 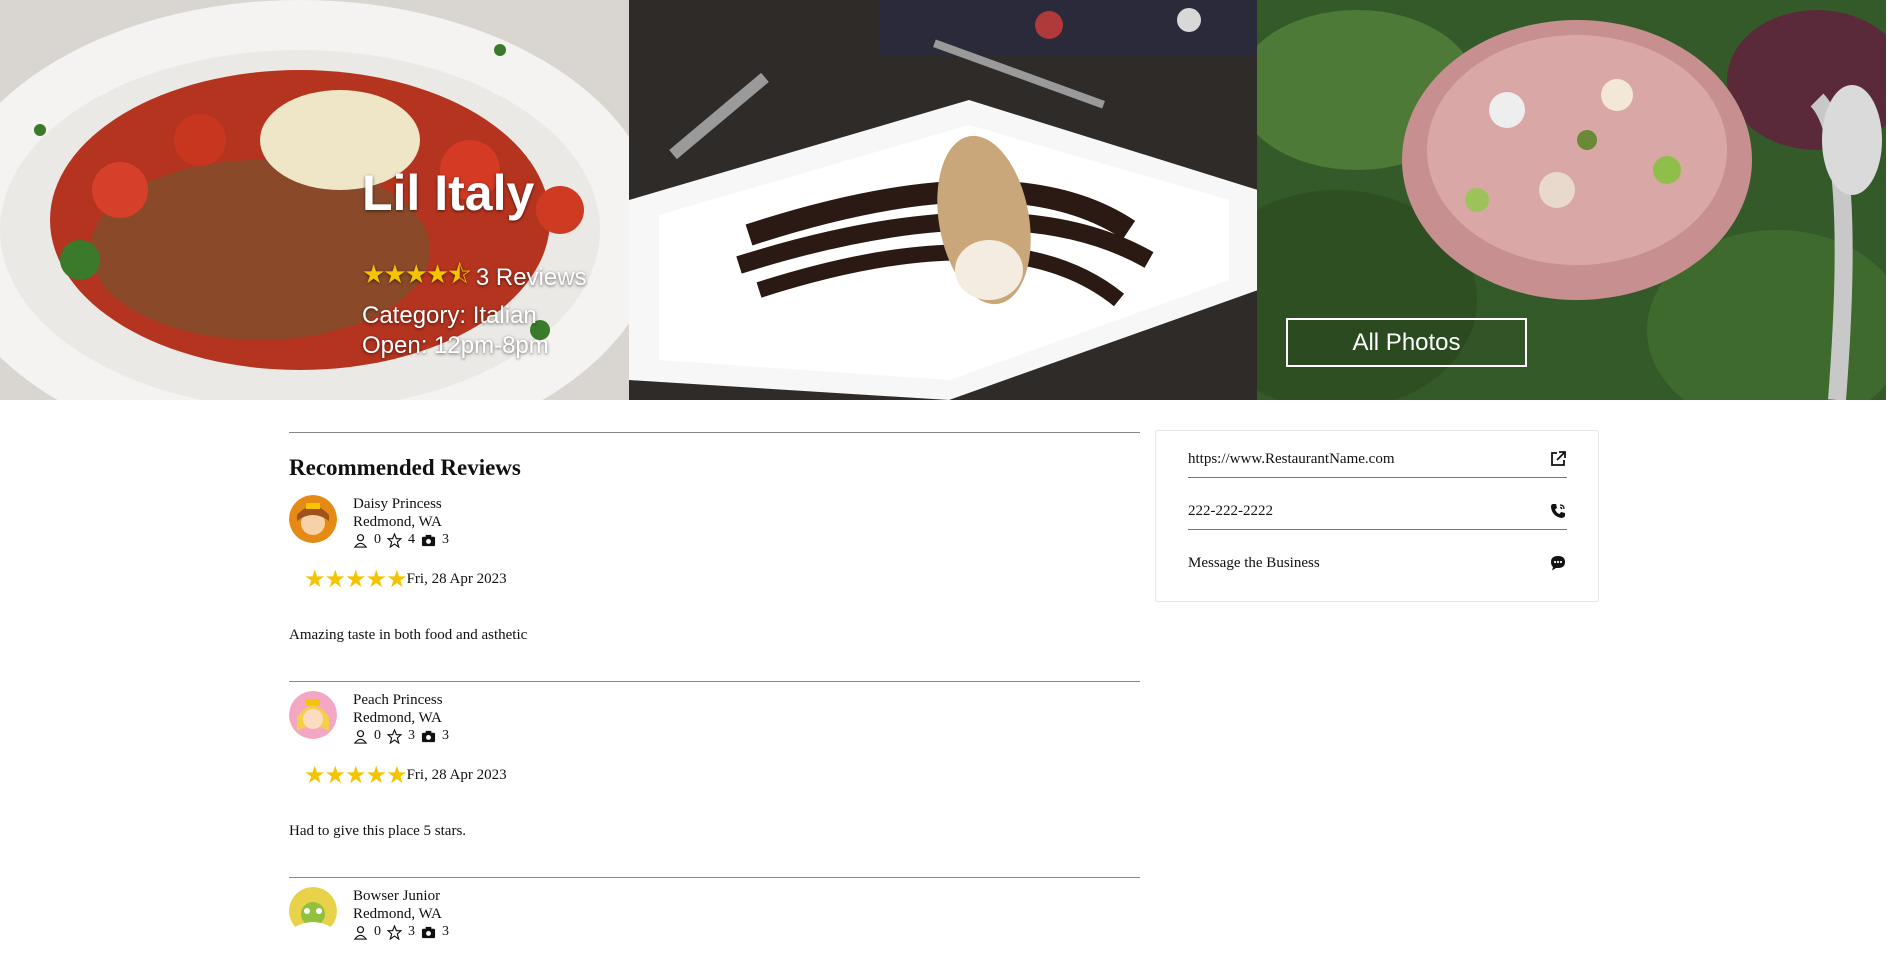 I want to click on phone-row: 222-222-2222, so click(x=1377, y=513).